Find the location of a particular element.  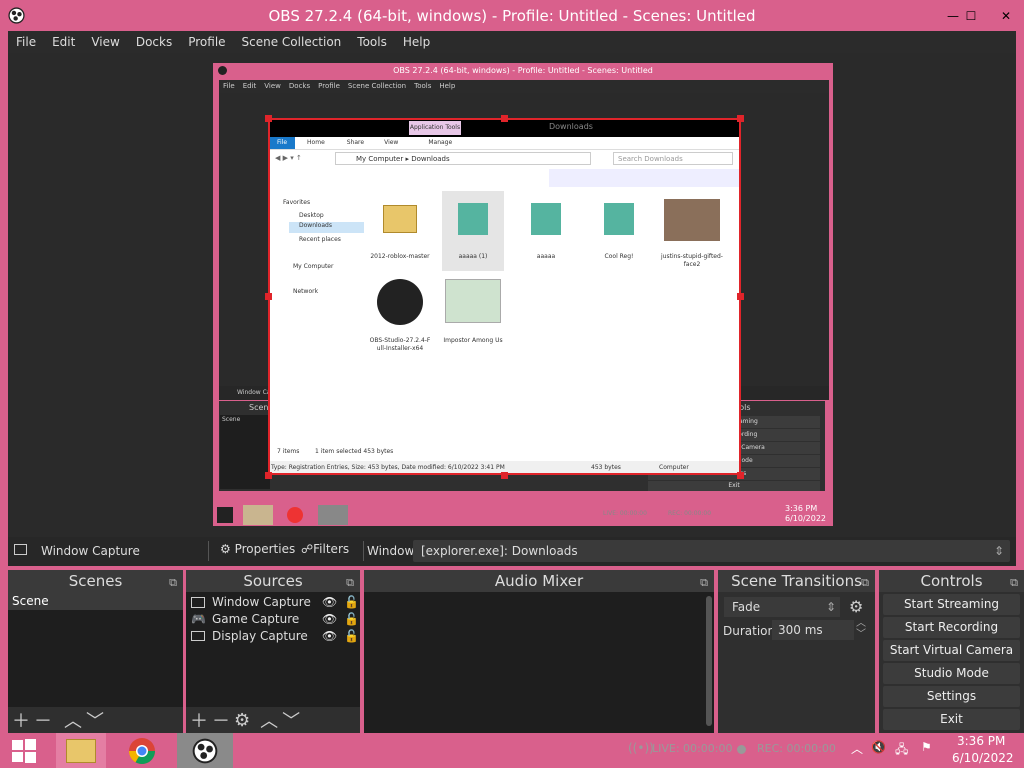

menu-tools: Tools is located at coordinates (372, 42).